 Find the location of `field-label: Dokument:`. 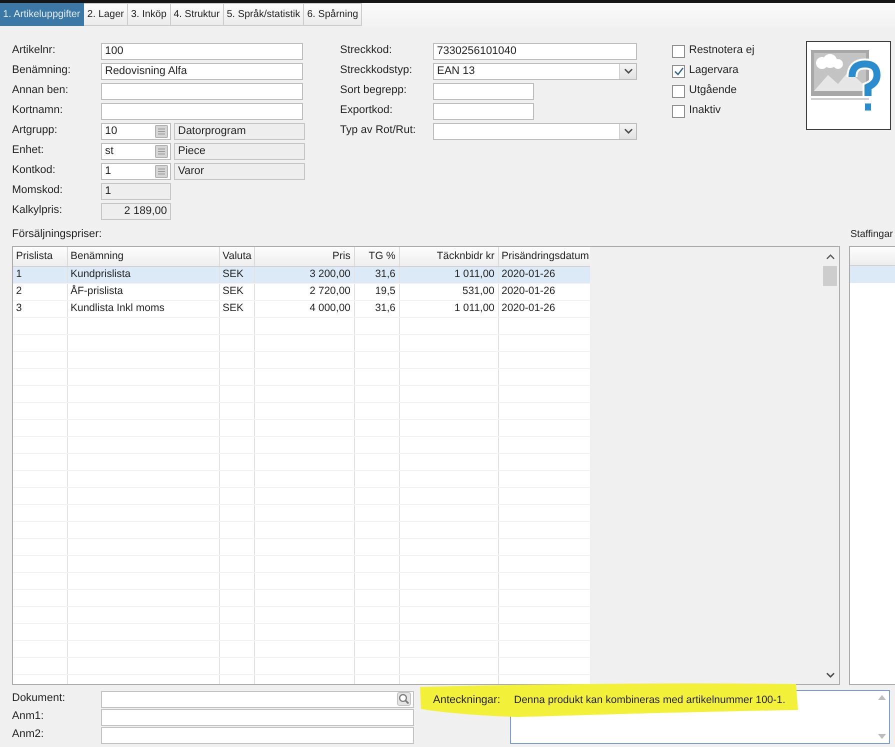

field-label: Dokument: is located at coordinates (39, 699).